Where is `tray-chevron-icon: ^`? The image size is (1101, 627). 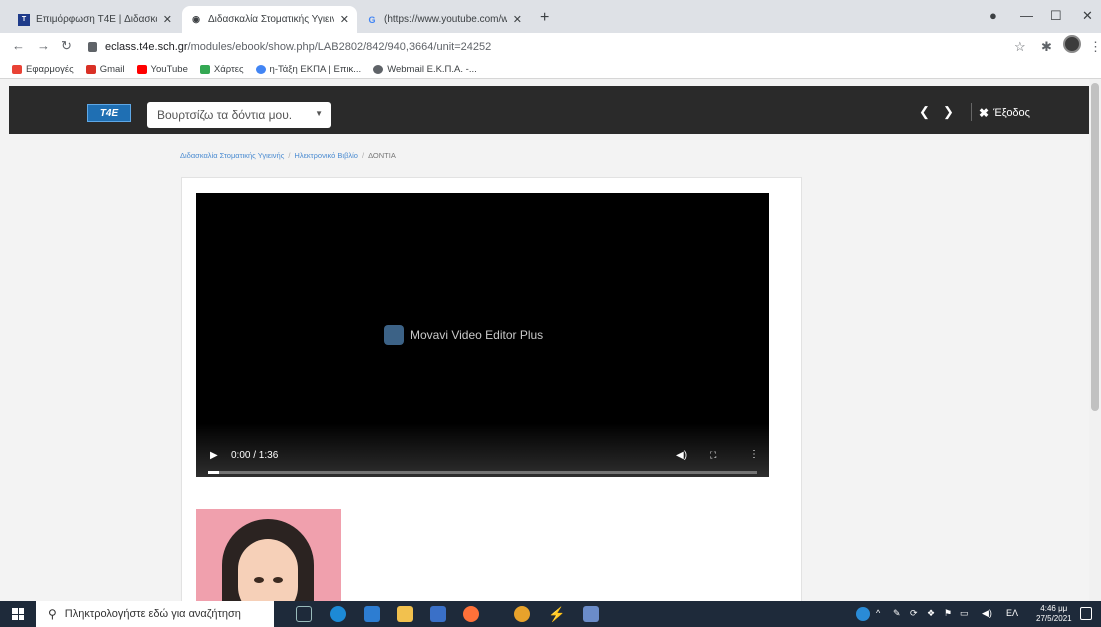
tray-chevron-icon: ^ is located at coordinates (878, 613).